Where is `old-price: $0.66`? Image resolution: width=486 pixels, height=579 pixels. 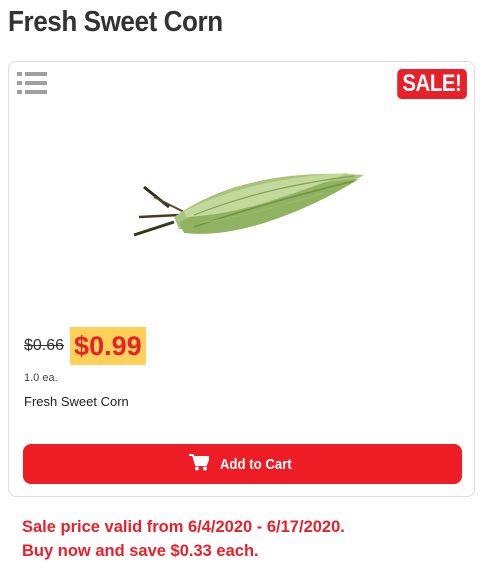
old-price: $0.66 is located at coordinates (44, 345).